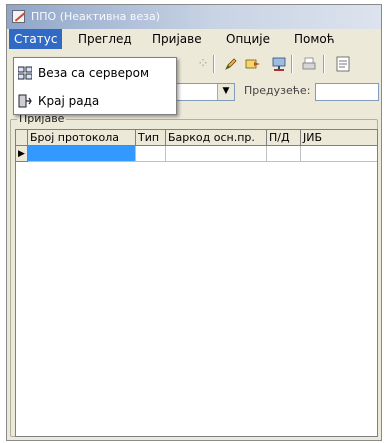 This screenshot has height=443, width=389. I want to click on column-header-protokol: Број протокола, so click(82, 138).